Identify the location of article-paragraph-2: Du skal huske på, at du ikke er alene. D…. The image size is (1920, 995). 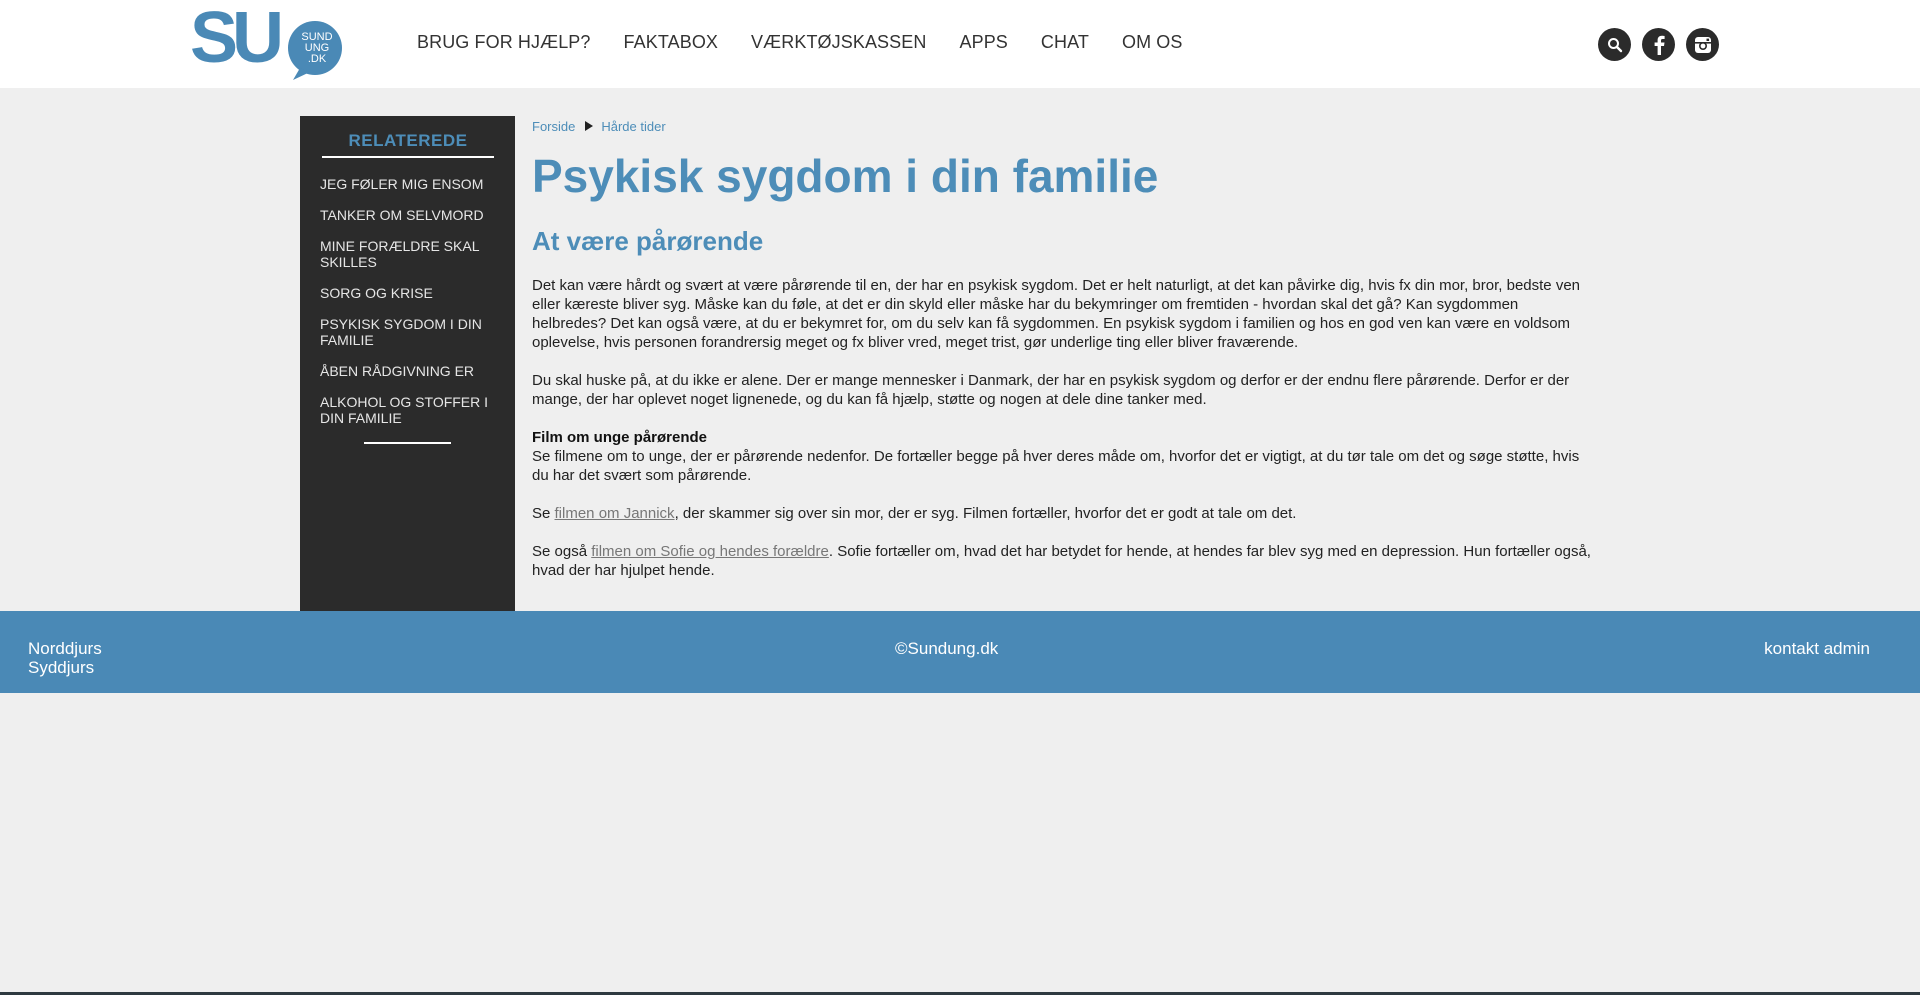
(1051, 390).